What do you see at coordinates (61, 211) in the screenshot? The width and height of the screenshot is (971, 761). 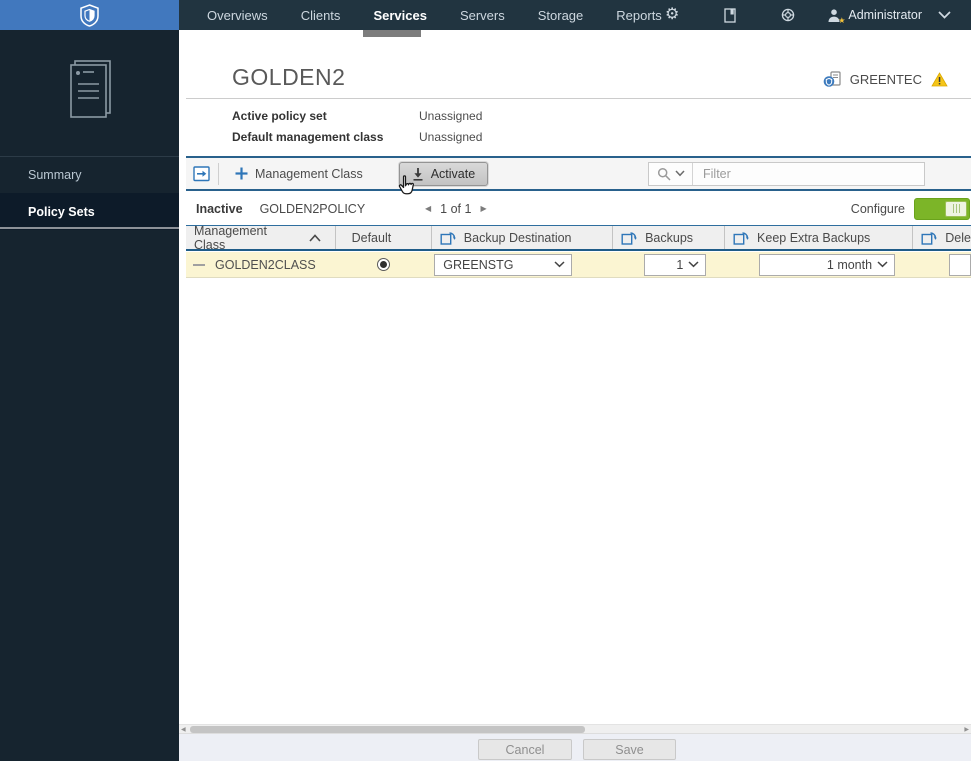 I see `sidebar-item-label: Policy Sets` at bounding box center [61, 211].